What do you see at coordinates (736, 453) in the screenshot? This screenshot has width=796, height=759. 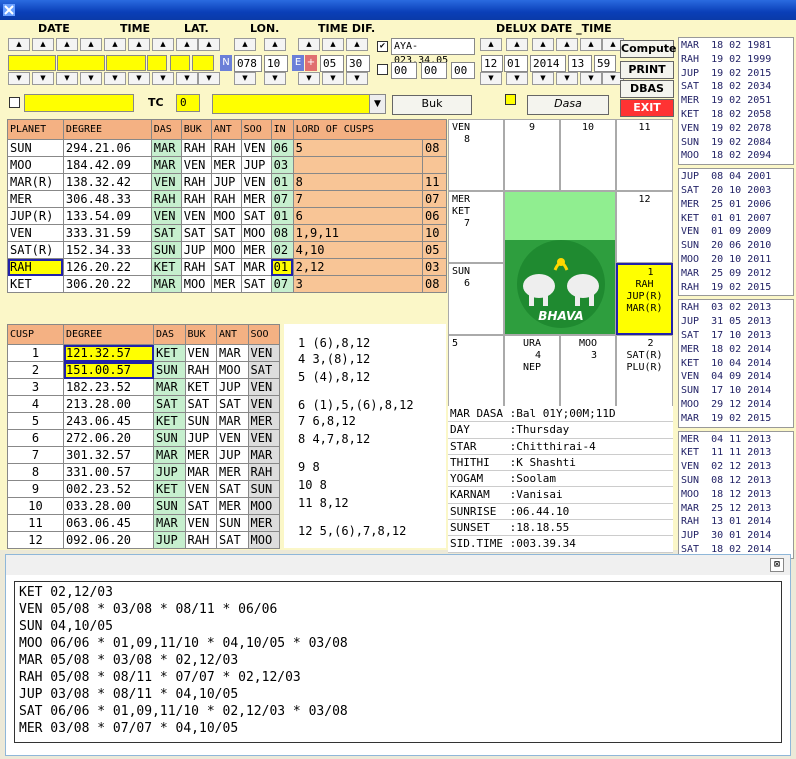 I see `dasa-row: KET 11 11 2013` at bounding box center [736, 453].